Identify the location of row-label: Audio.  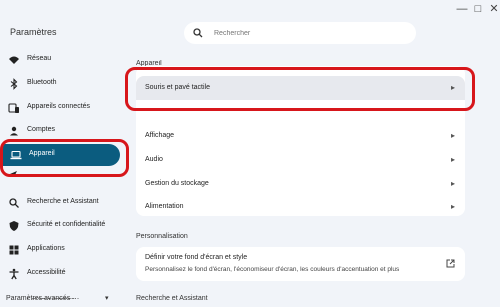
(154, 159).